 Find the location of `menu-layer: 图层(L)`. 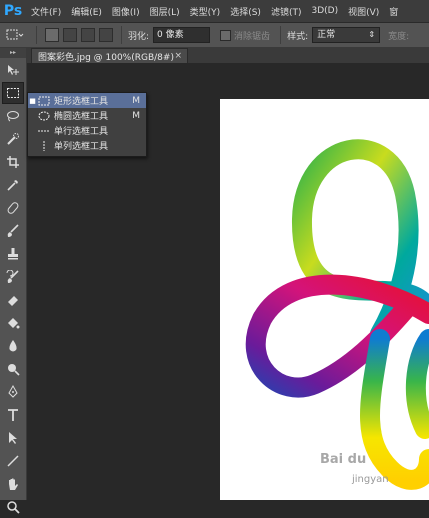

menu-layer: 图层(L) is located at coordinates (165, 11).